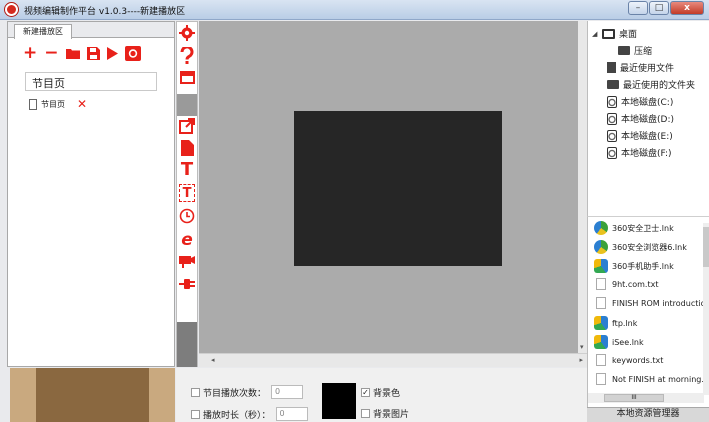 The height and width of the screenshot is (422, 709). Describe the element at coordinates (643, 228) in the screenshot. I see `file-label: 360安全卫士.lnk` at that location.